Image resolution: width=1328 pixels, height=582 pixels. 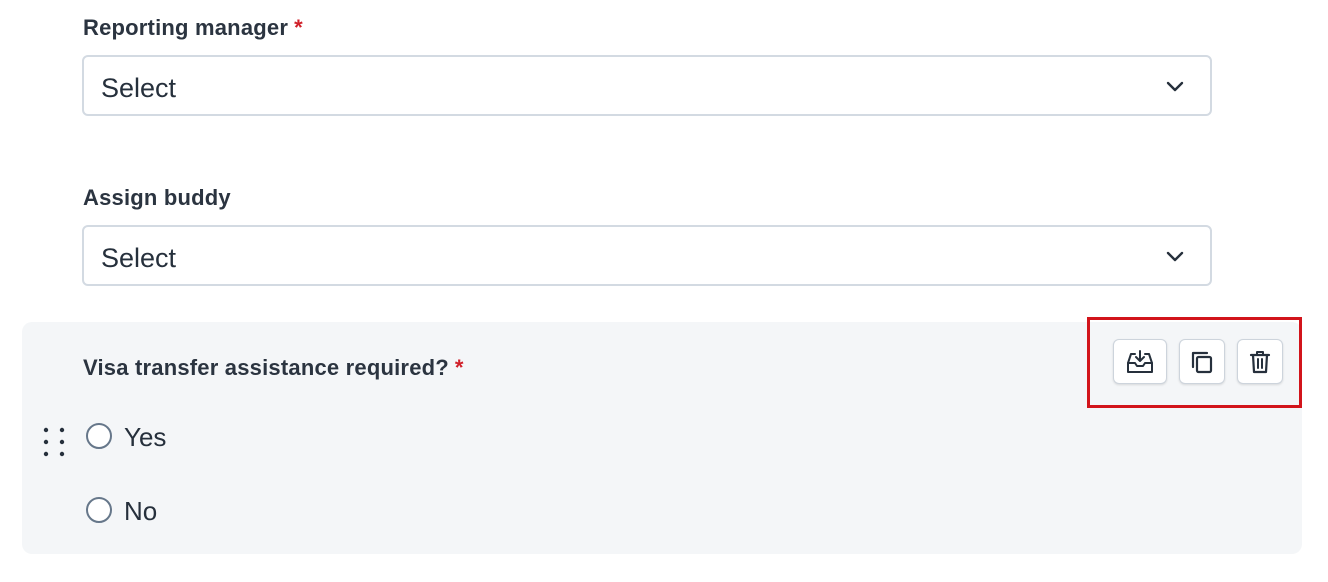 I want to click on delete-button, so click(x=1260, y=361).